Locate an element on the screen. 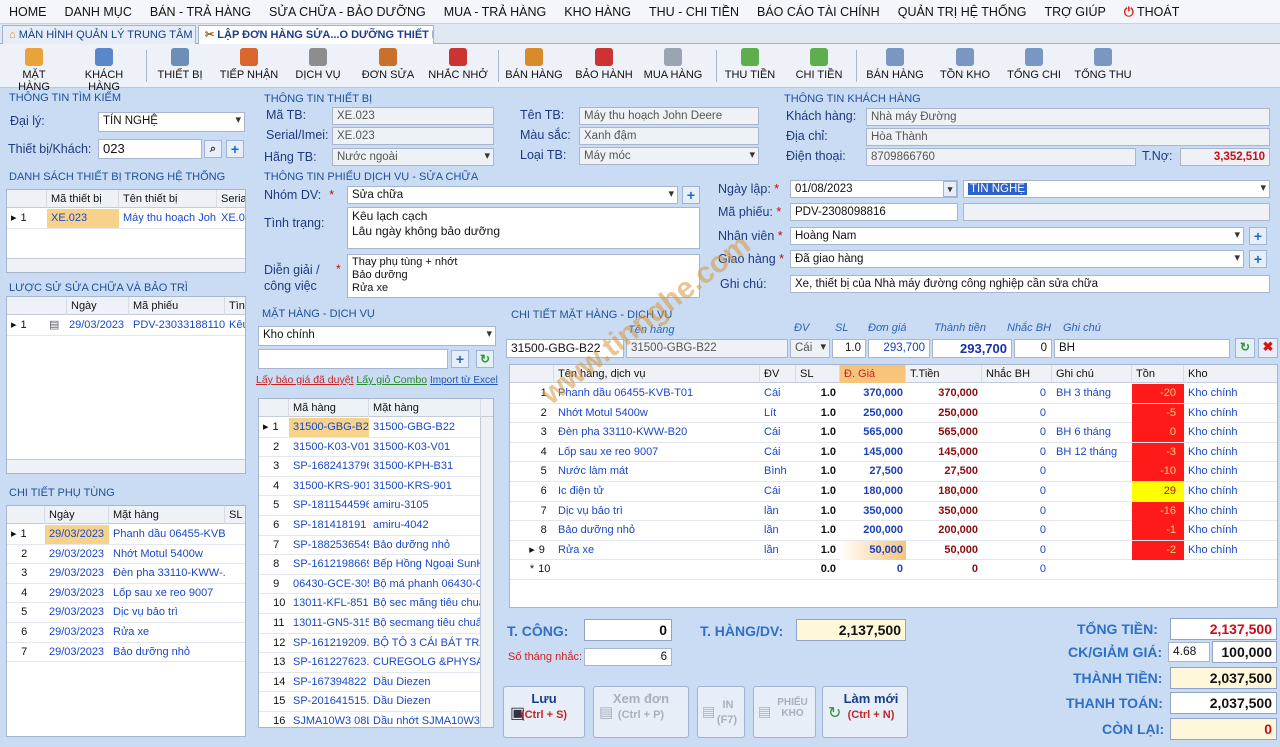 The height and width of the screenshot is (747, 1280). list-item: 2 31500-K03-V01 31500-K03-V01 is located at coordinates (376, 448).